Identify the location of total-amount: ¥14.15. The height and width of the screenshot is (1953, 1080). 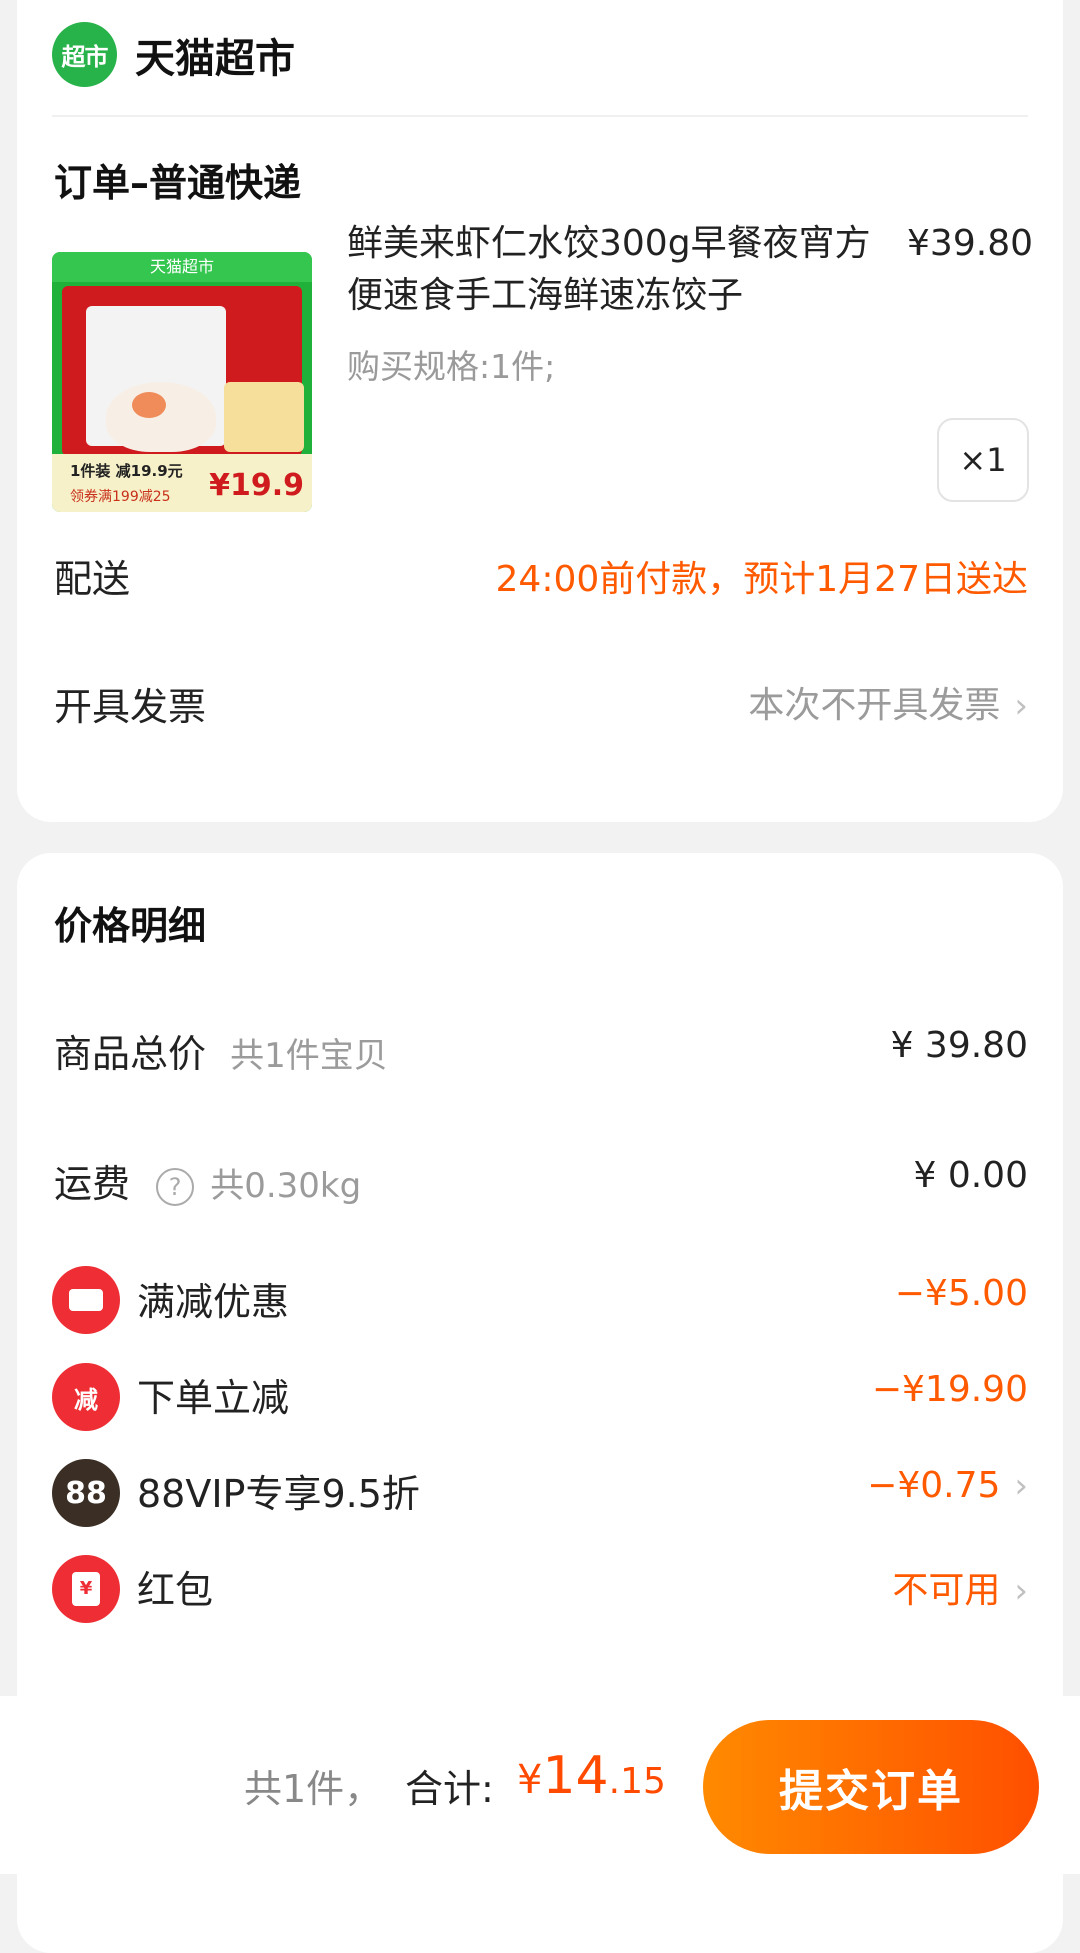
(591, 1776).